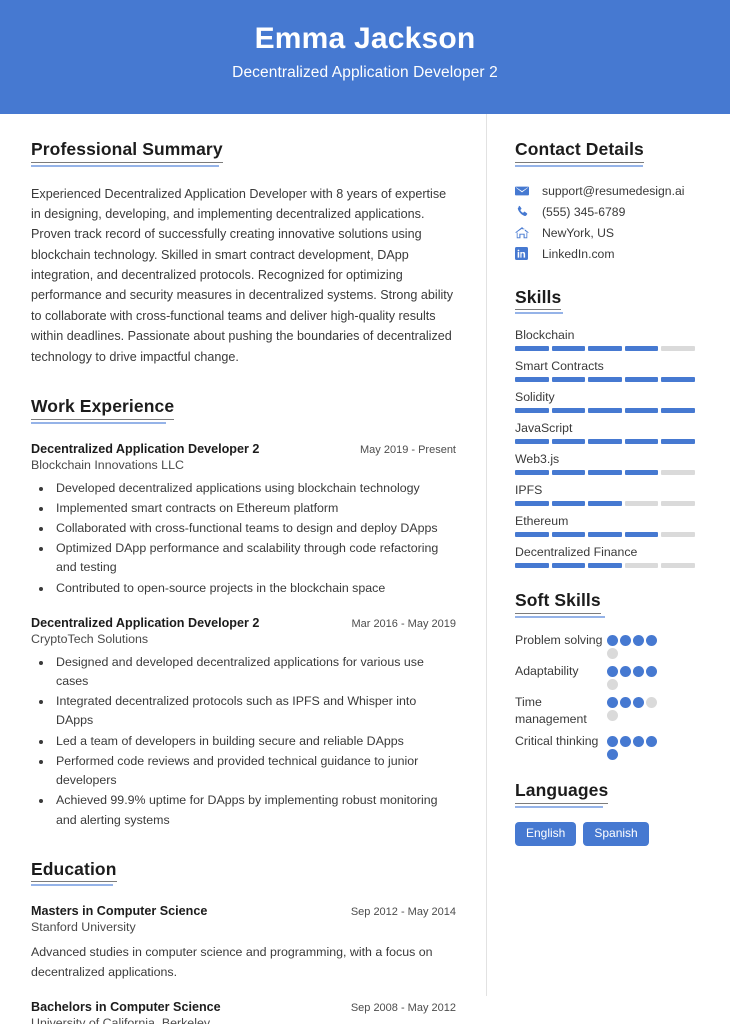 This screenshot has height=1024, width=730. Describe the element at coordinates (529, 490) in the screenshot. I see `skill-name: IPFS` at that location.